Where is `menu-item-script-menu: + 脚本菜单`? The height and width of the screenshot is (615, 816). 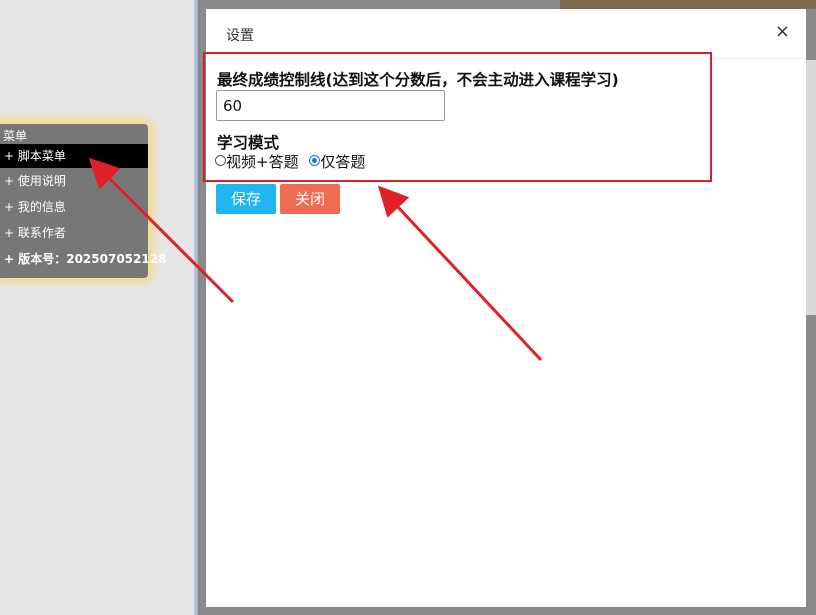
menu-item-script-menu: + 脚本菜单 is located at coordinates (74, 156).